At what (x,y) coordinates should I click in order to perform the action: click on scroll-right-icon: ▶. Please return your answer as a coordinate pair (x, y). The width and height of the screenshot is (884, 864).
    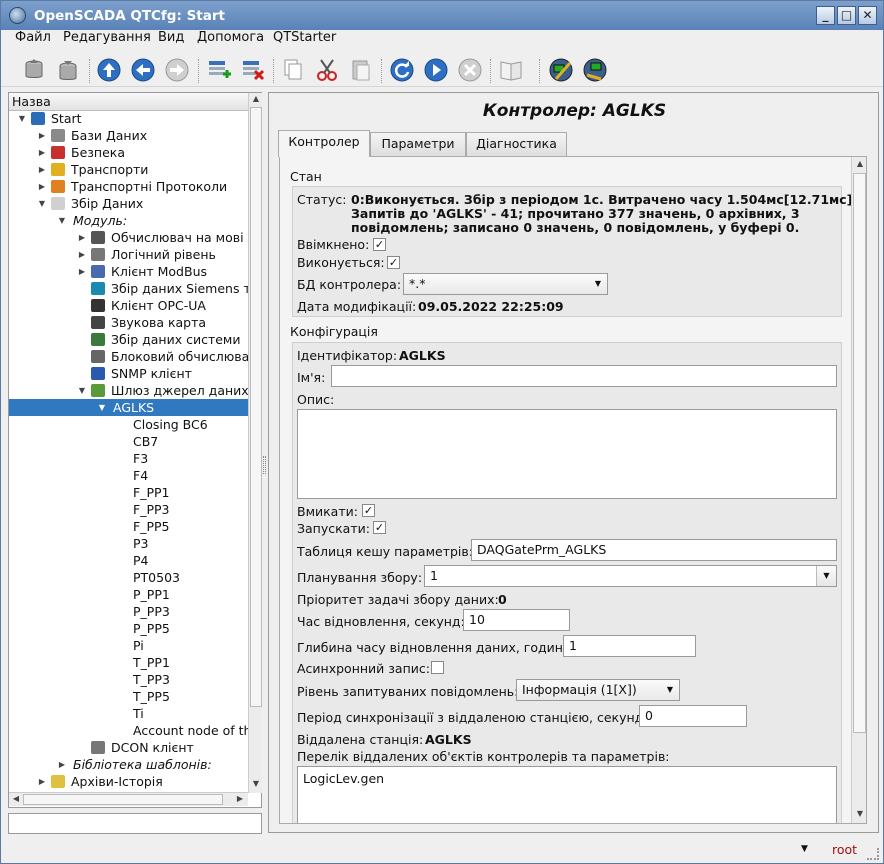
    Looking at the image, I should click on (240, 798).